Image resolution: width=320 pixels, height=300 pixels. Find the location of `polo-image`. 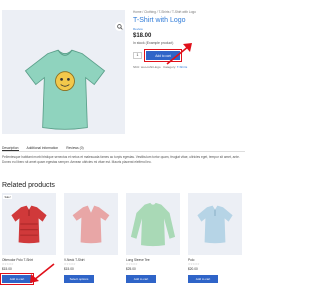

polo-image is located at coordinates (215, 224).